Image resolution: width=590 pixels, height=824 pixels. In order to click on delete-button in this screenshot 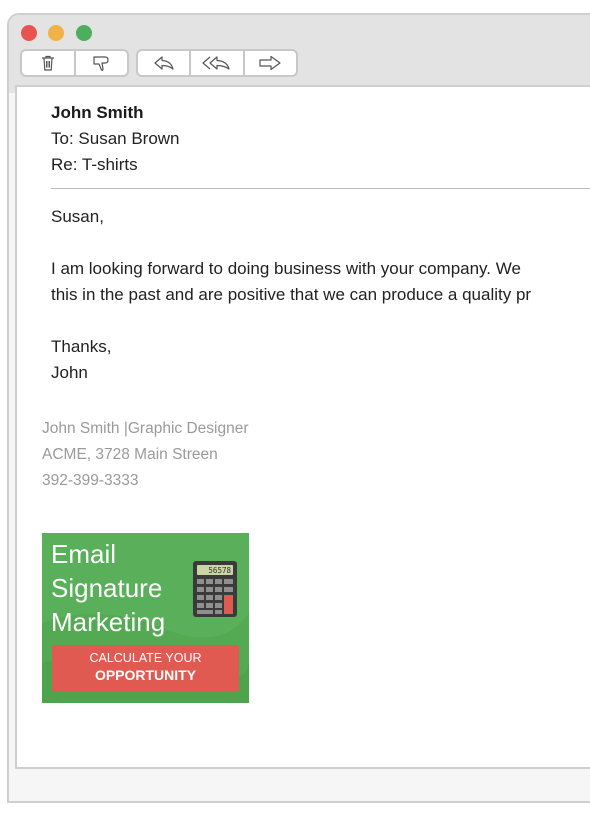, I will do `click(48, 63)`.